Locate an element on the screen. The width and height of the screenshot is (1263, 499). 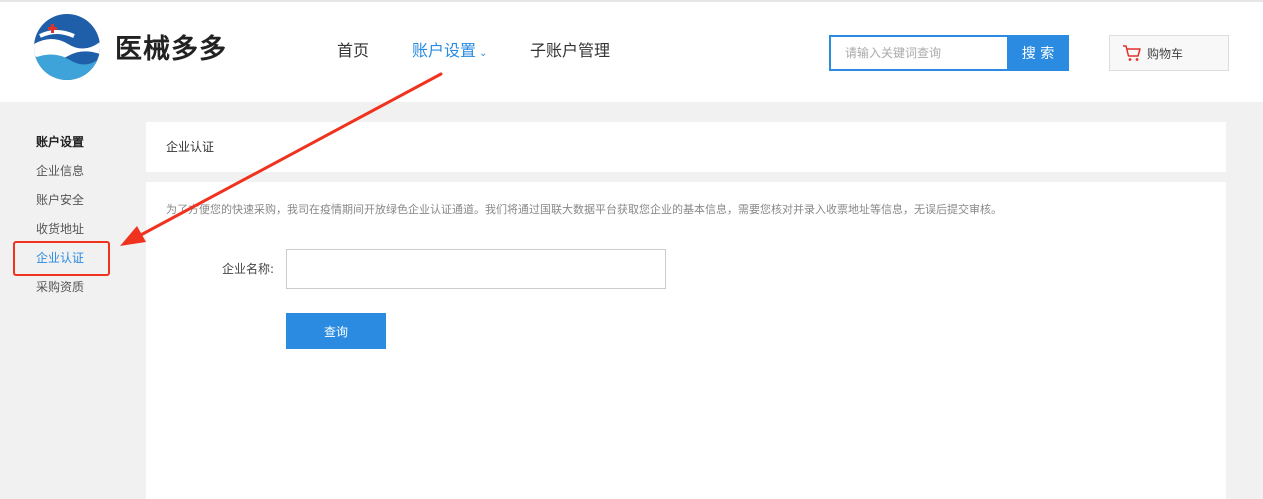
nav-home: 首页 is located at coordinates (353, 51).